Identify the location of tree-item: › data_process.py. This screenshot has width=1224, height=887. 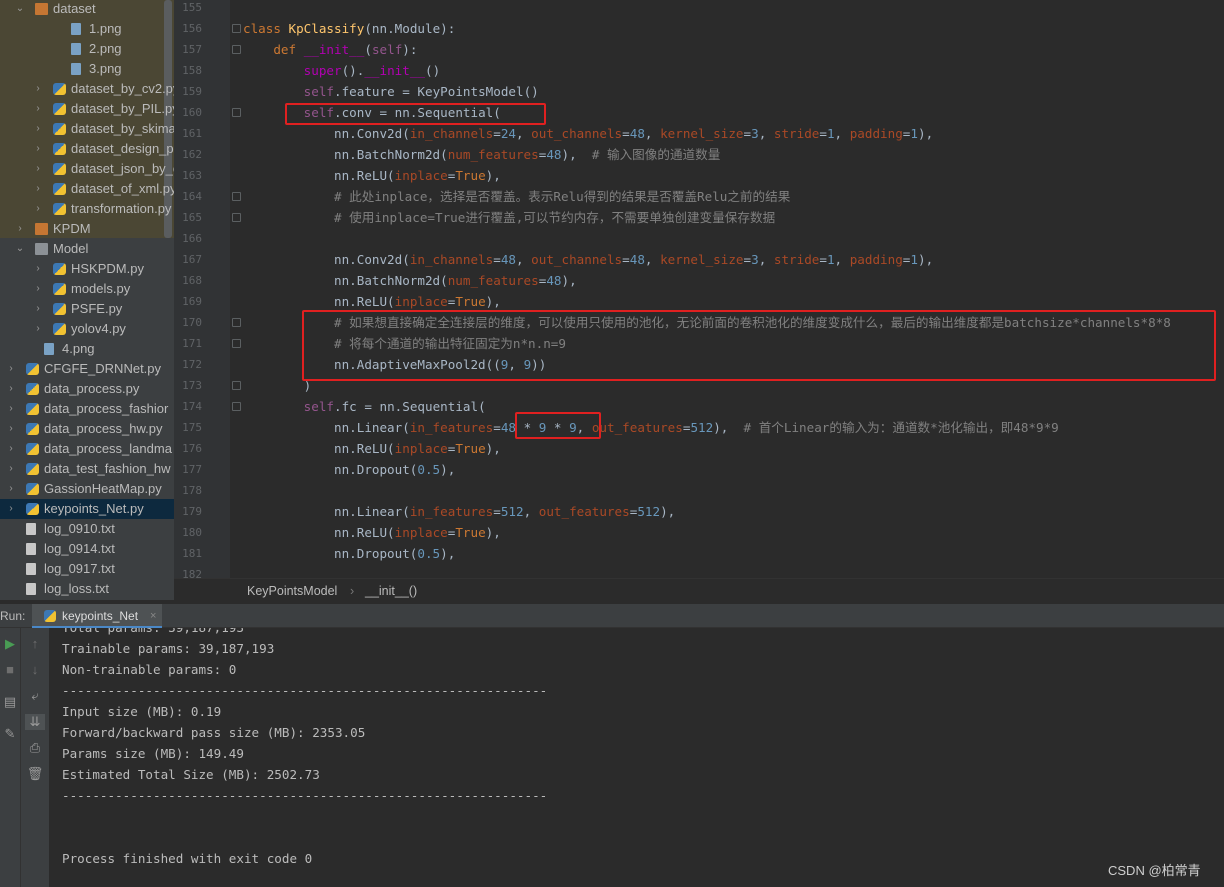
(87, 389).